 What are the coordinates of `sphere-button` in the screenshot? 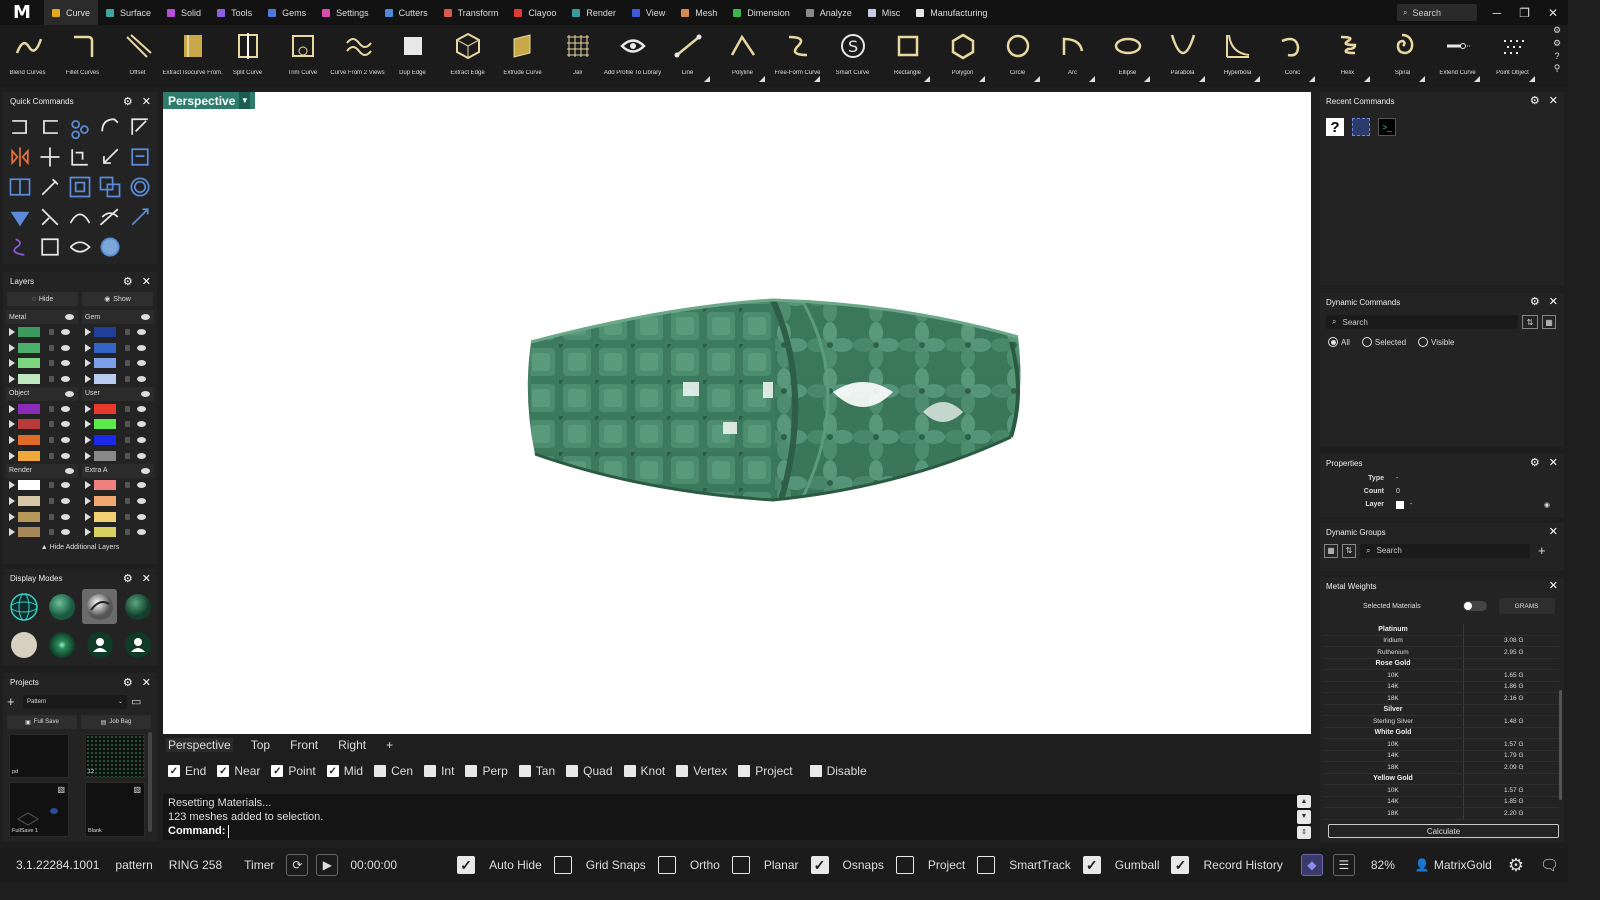 It's located at (110, 247).